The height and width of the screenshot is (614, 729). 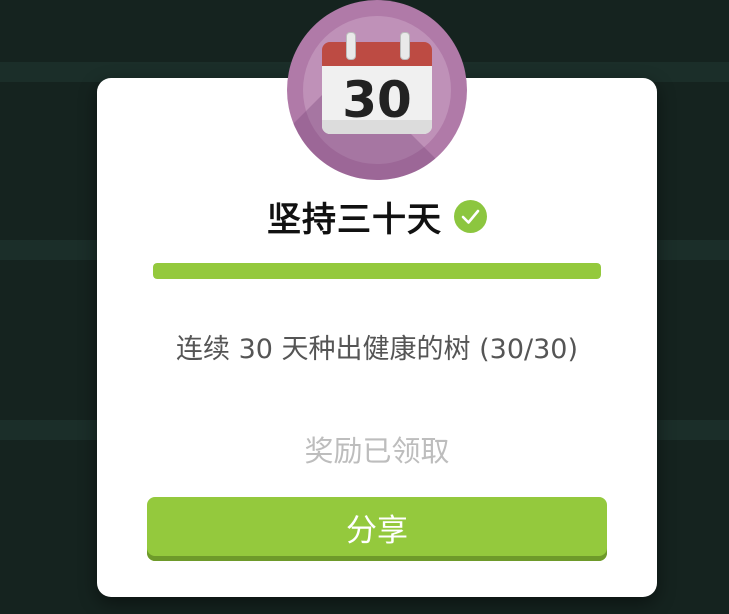 What do you see at coordinates (377, 55) in the screenshot?
I see `calendar-header` at bounding box center [377, 55].